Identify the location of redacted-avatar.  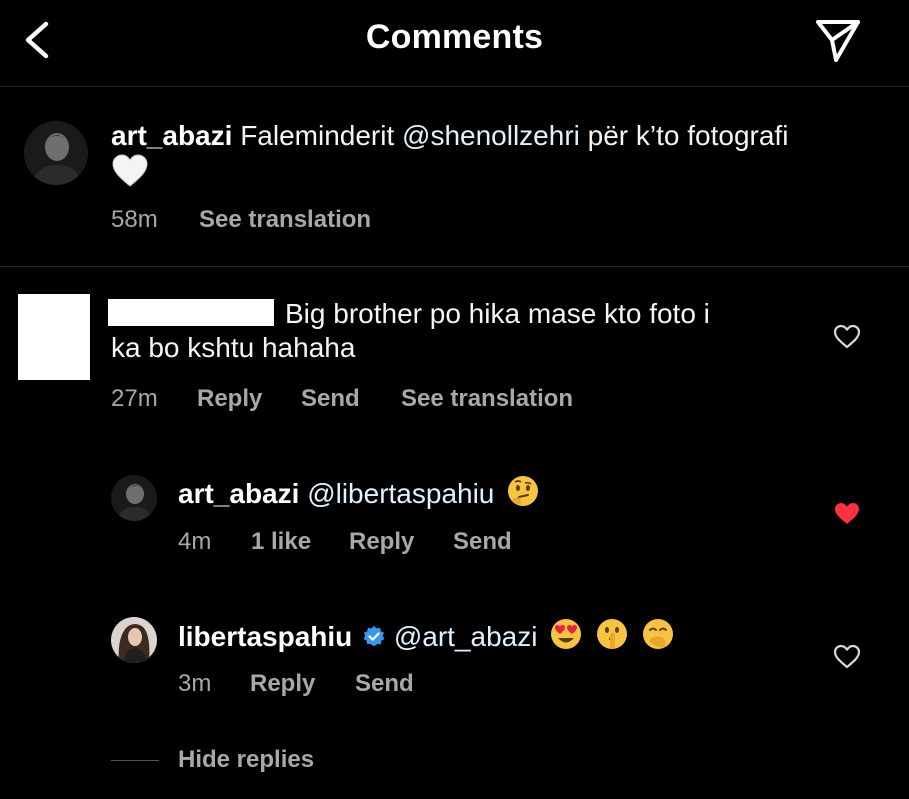
(54, 337).